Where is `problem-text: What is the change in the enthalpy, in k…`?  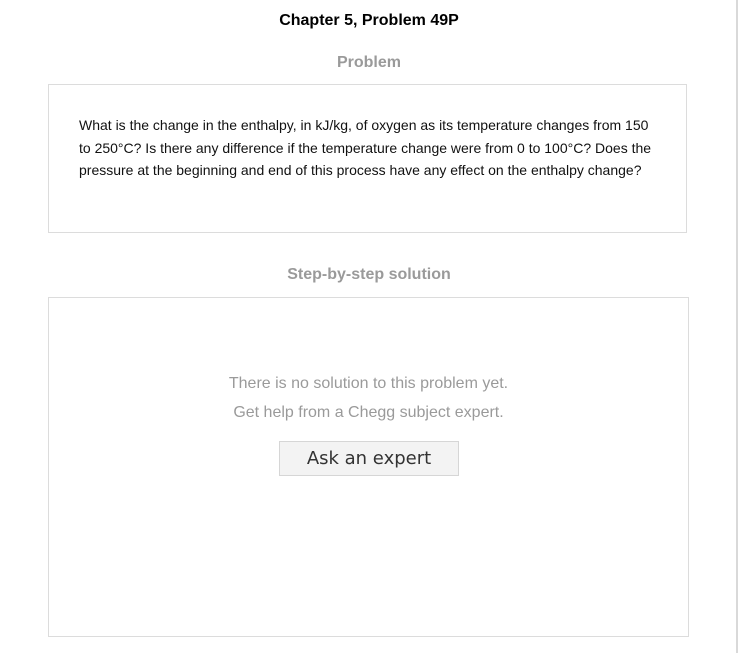 problem-text: What is the change in the enthalpy, in k… is located at coordinates (365, 147).